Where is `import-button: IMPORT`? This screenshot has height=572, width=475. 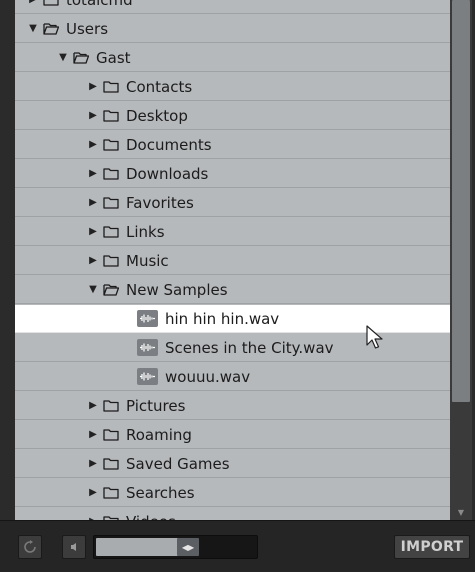
import-button: IMPORT is located at coordinates (432, 547).